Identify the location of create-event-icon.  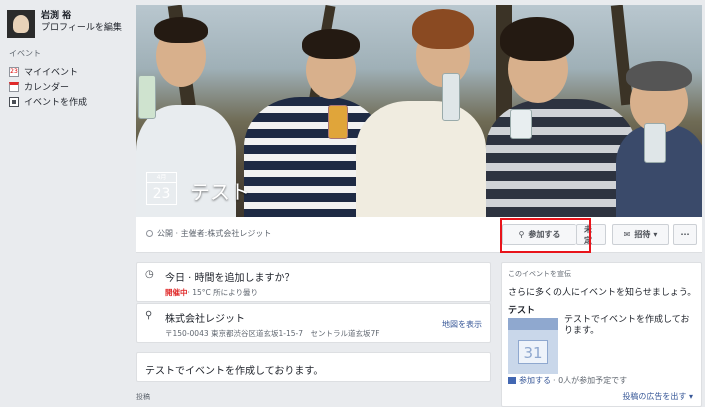
(14, 101).